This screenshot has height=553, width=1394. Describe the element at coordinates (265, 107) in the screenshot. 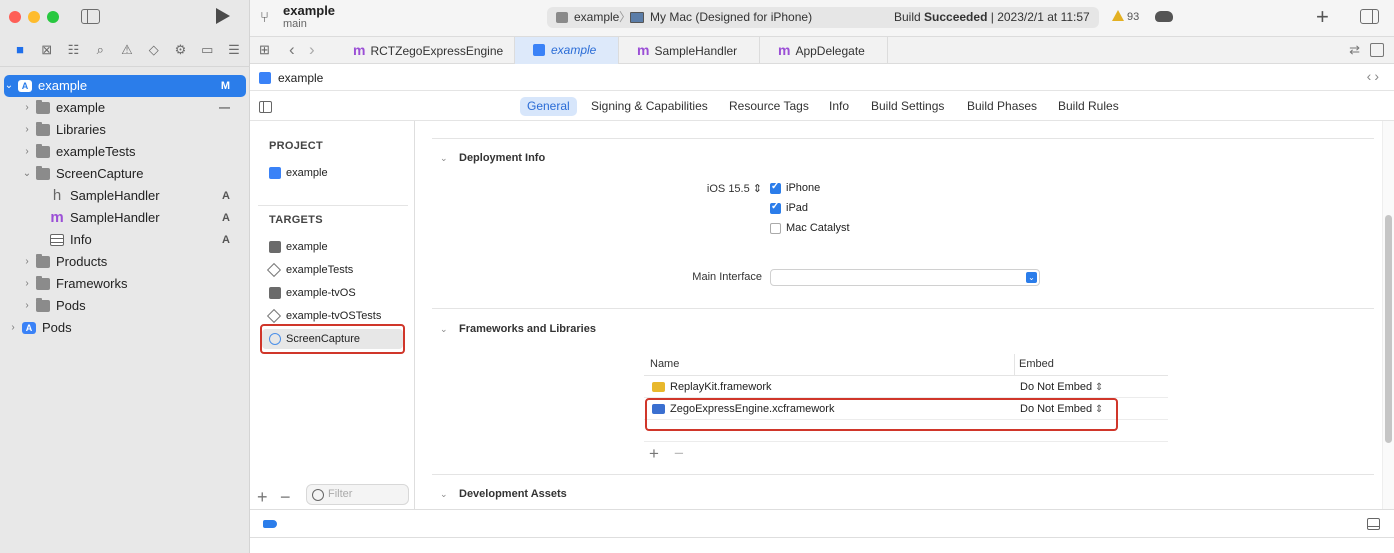

I see `toggle-targets-list-icon` at that location.